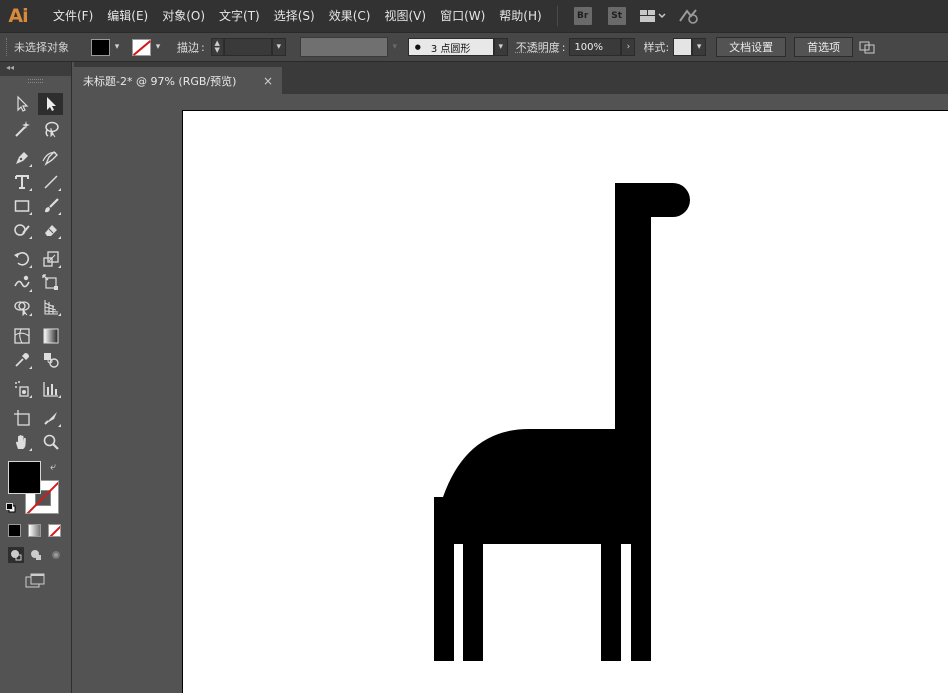 Image resolution: width=948 pixels, height=693 pixels. Describe the element at coordinates (50, 230) in the screenshot. I see `eraser-tool` at that location.